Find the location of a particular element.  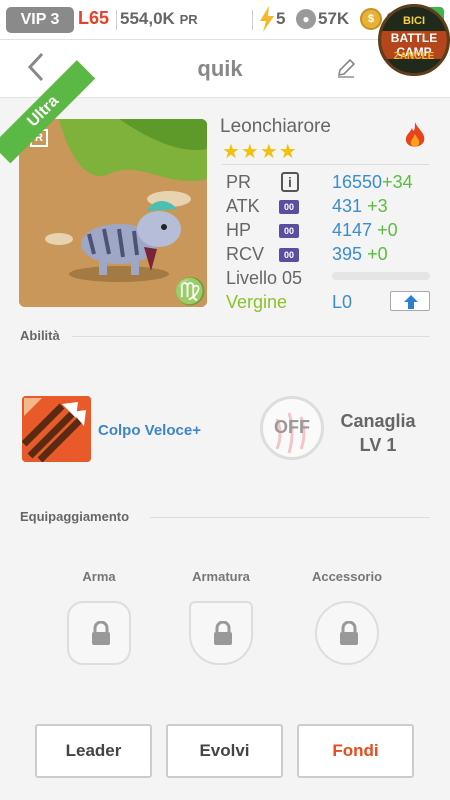

leader-skill-level: LV 1 is located at coordinates (378, 445).